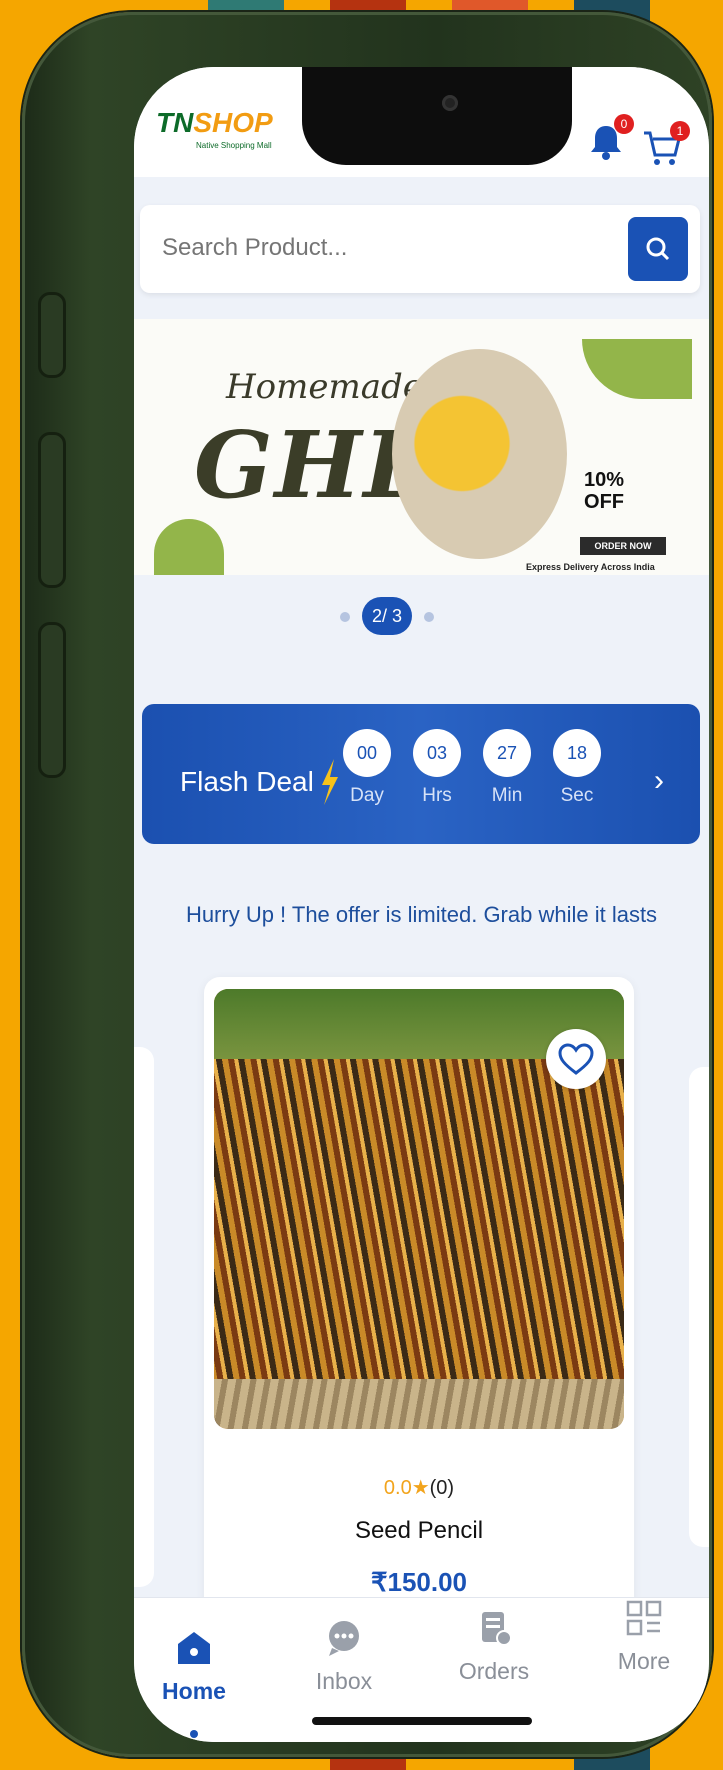  What do you see at coordinates (362, 248) in the screenshot?
I see `search-input` at bounding box center [362, 248].